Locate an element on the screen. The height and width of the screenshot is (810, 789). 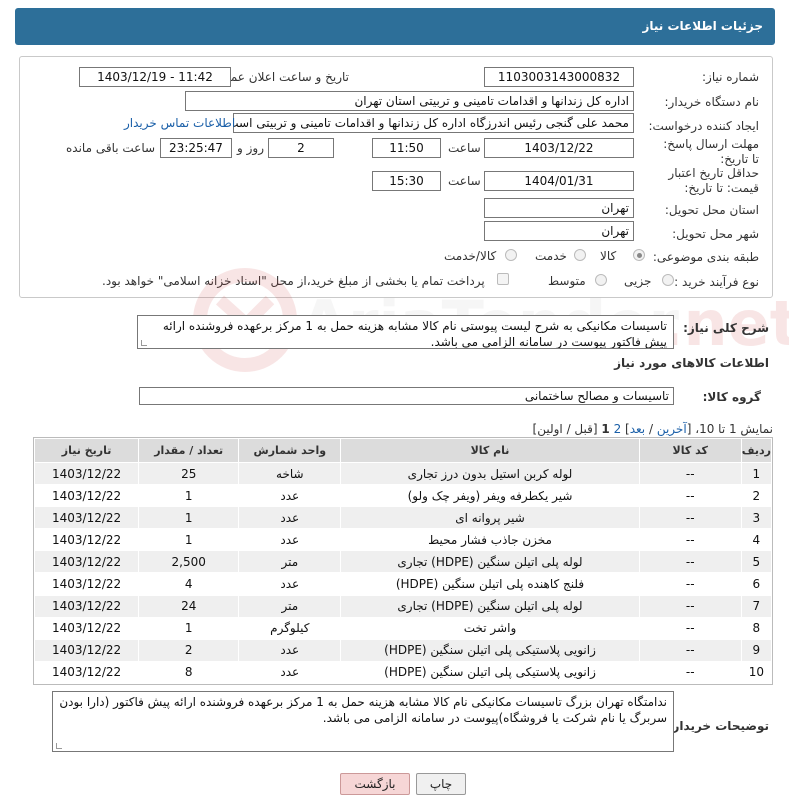
category-radio-goods-service is located at coordinates (511, 255).